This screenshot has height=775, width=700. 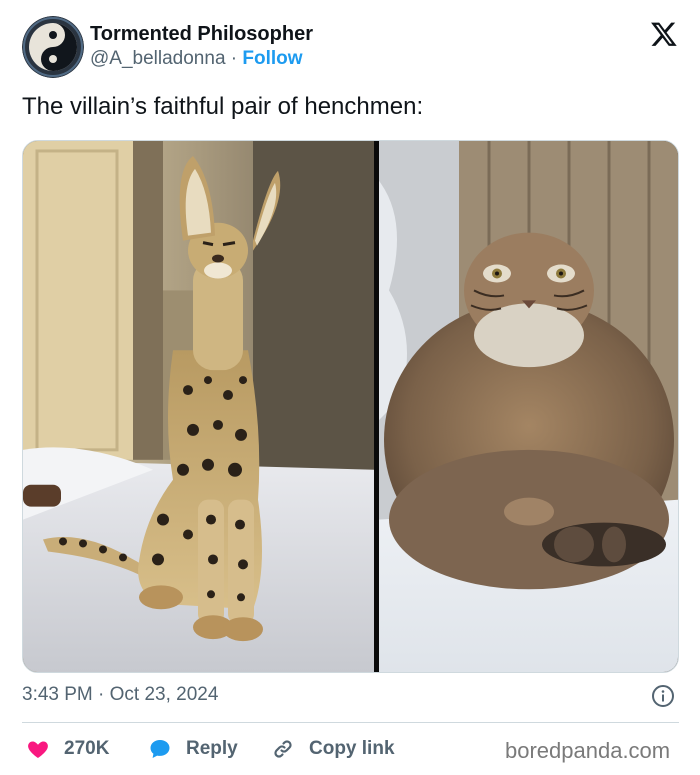 I want to click on author-handle-row: @A_belladonna · Follow, so click(x=196, y=59).